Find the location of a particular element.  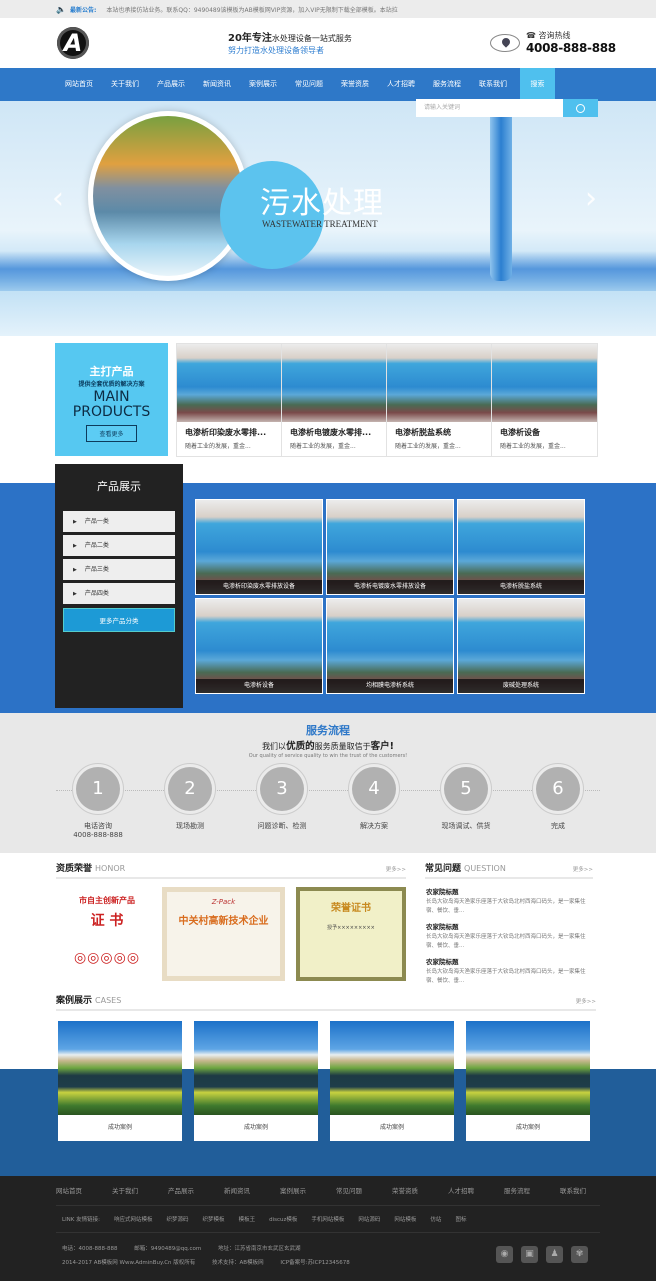

footer-nav-link: 产品展示 is located at coordinates (181, 1190).